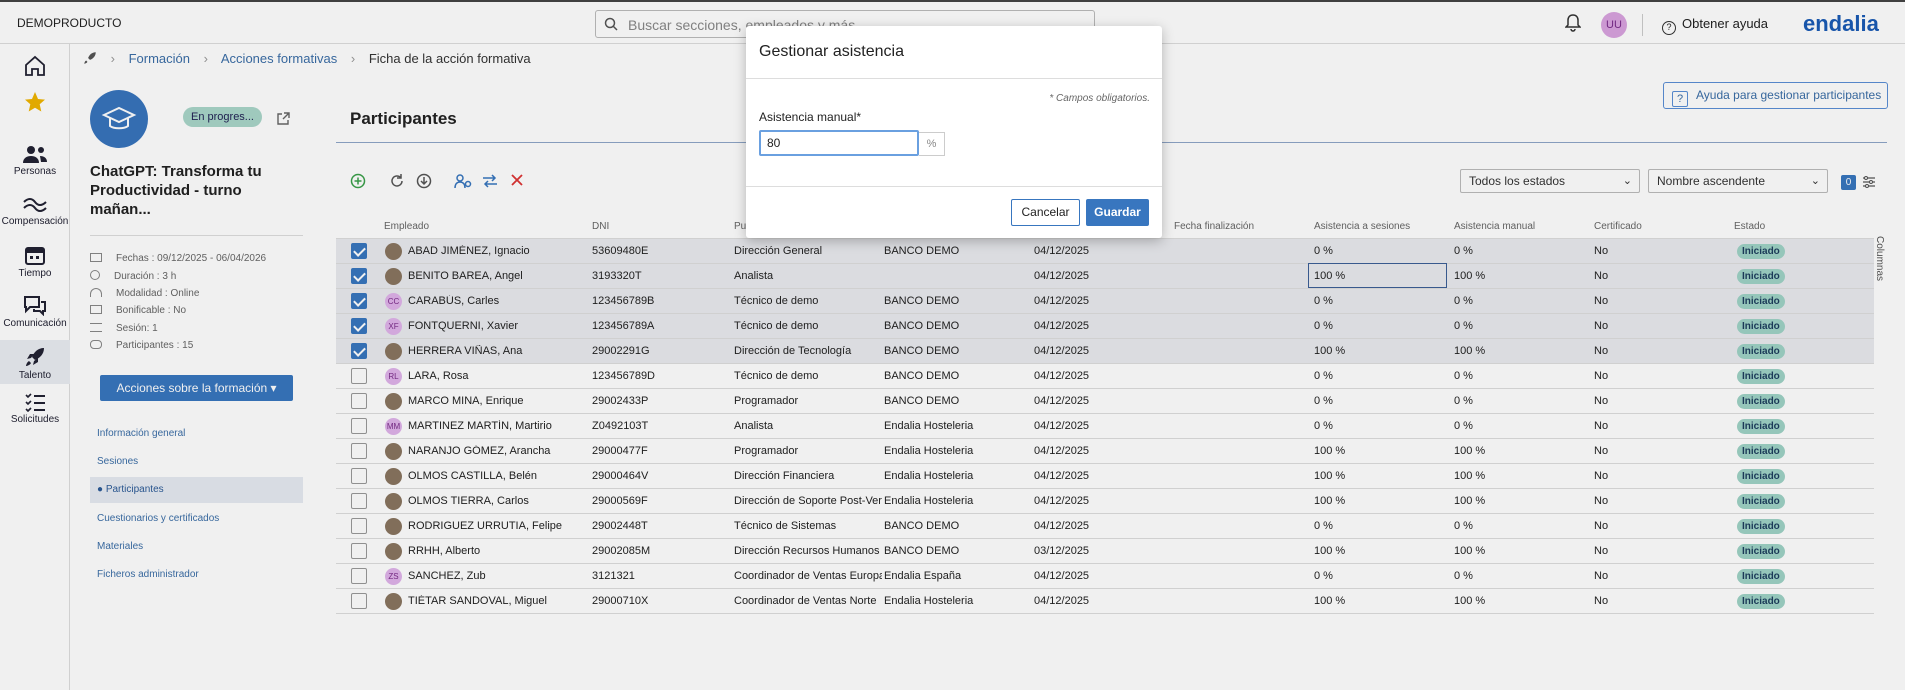 The width and height of the screenshot is (1905, 690). Describe the element at coordinates (196, 434) in the screenshot. I see `side-link-informacion: Información general` at that location.